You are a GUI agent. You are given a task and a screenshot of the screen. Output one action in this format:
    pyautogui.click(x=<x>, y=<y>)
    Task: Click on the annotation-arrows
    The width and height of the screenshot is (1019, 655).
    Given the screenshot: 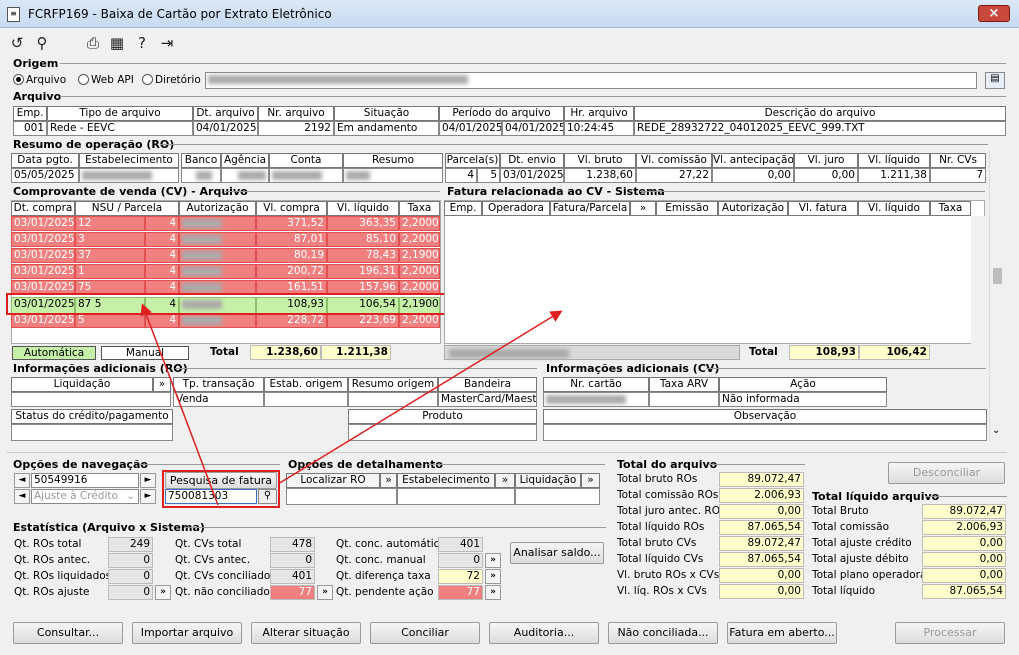 What is the action you would take?
    pyautogui.click(x=351, y=404)
    